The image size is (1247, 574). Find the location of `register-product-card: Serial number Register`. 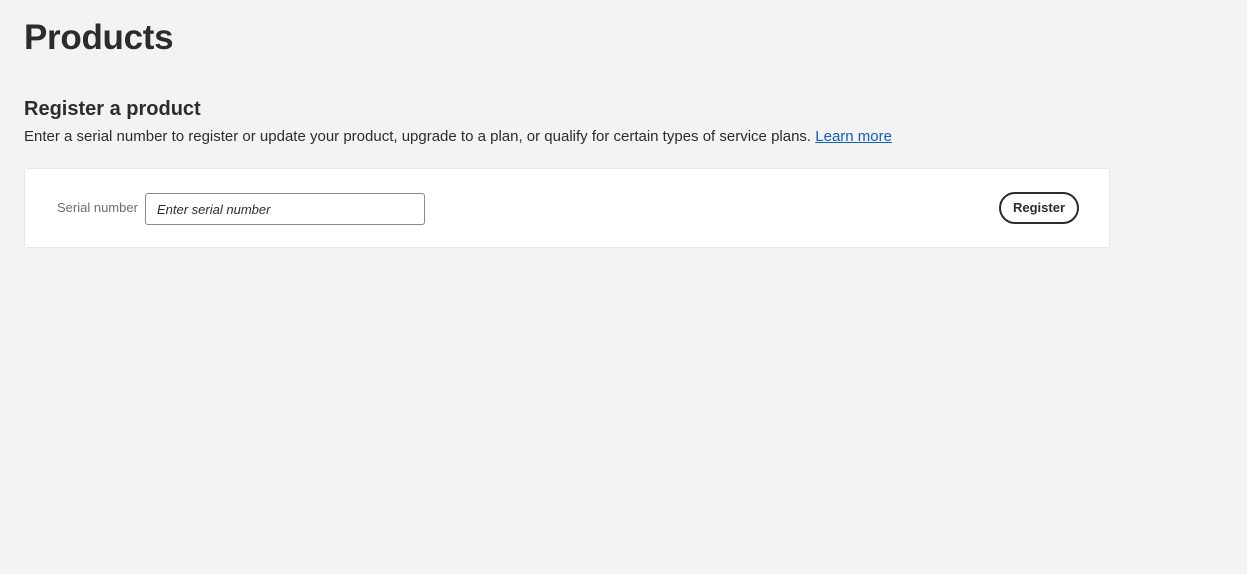

register-product-card: Serial number Register is located at coordinates (567, 208).